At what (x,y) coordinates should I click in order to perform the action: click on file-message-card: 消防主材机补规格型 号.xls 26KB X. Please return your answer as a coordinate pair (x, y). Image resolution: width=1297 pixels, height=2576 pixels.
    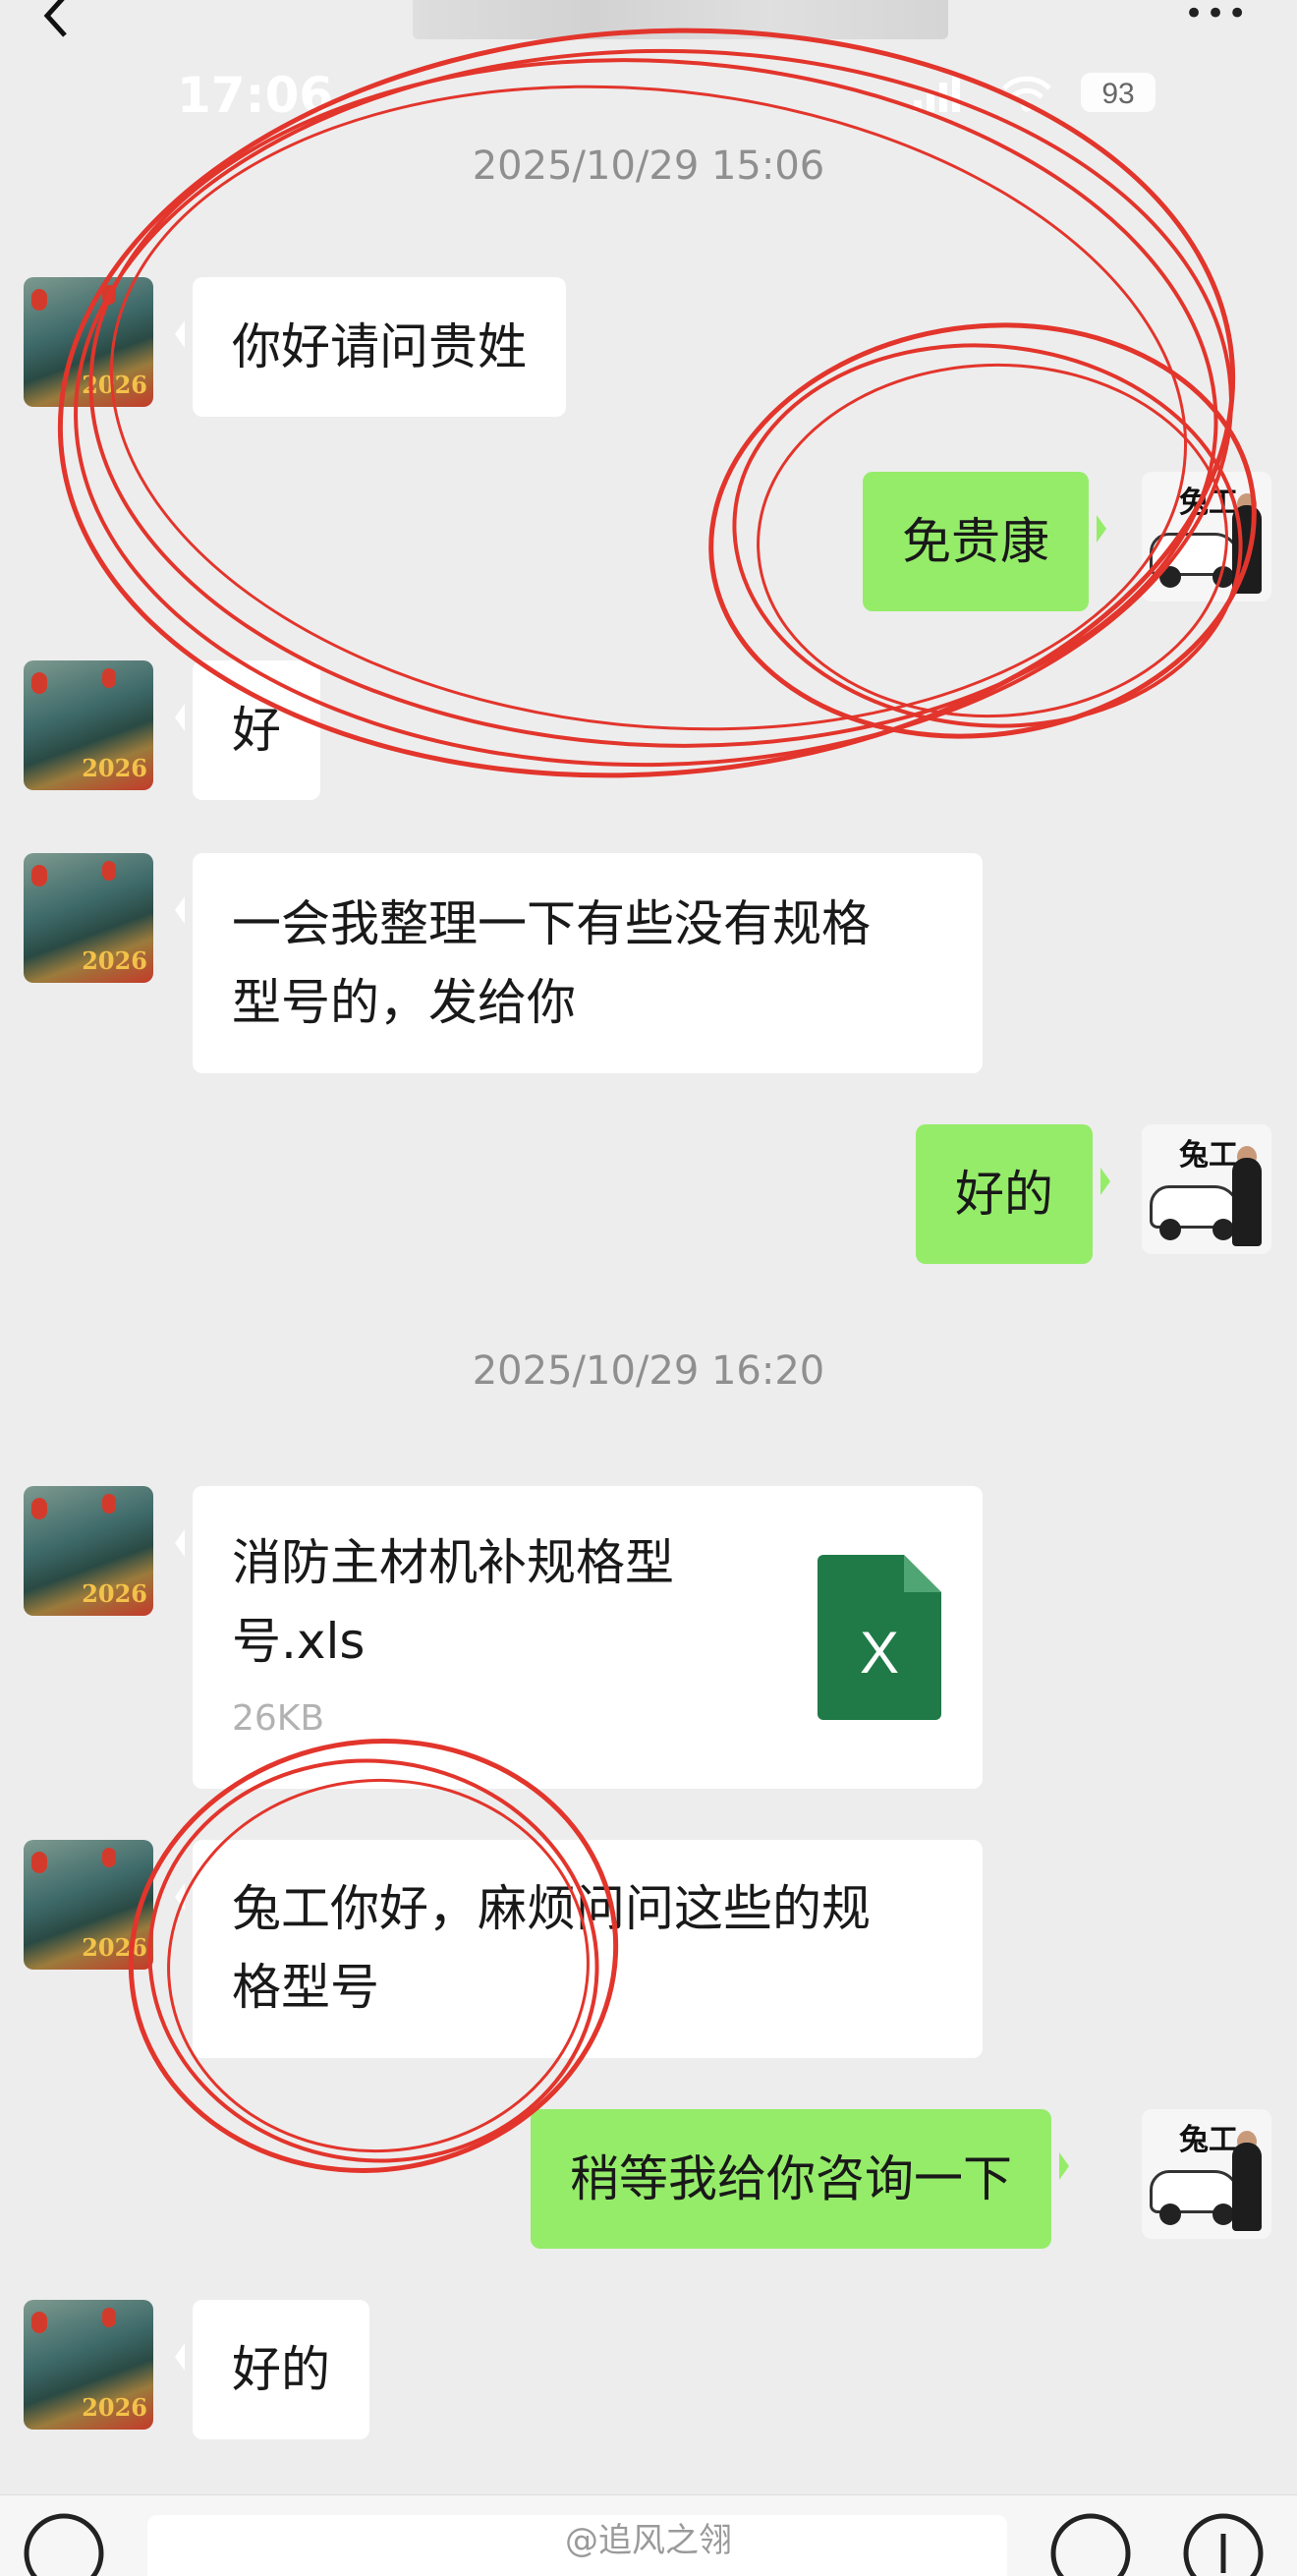
    Looking at the image, I should click on (579, 1637).